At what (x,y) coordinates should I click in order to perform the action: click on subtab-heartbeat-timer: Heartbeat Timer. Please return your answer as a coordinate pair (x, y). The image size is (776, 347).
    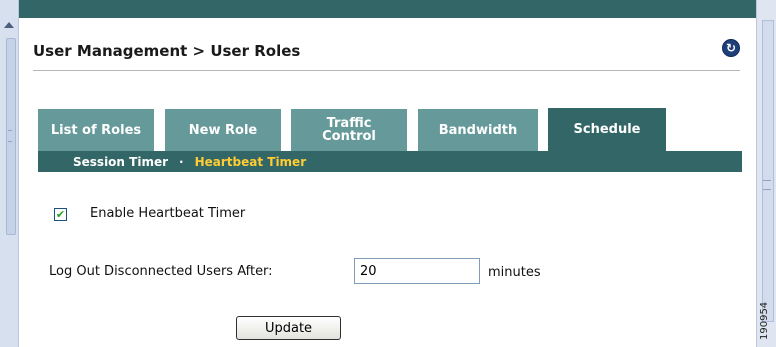
    Looking at the image, I should click on (251, 162).